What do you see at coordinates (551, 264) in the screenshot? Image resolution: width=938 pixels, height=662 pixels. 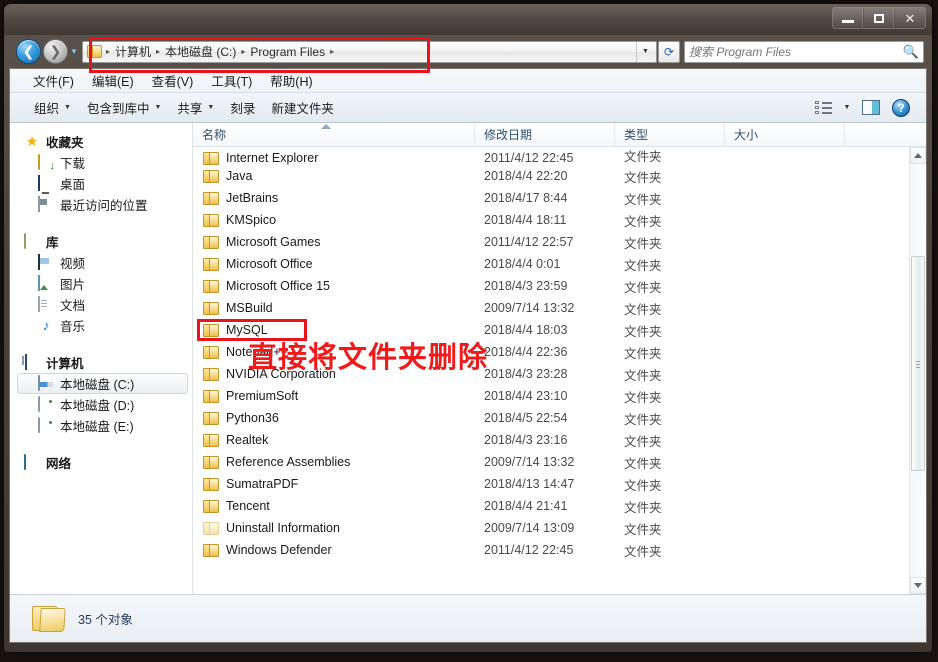 I see `table-row: Microsoft Office 2018/4/4 0:01 文件夹` at bounding box center [551, 264].